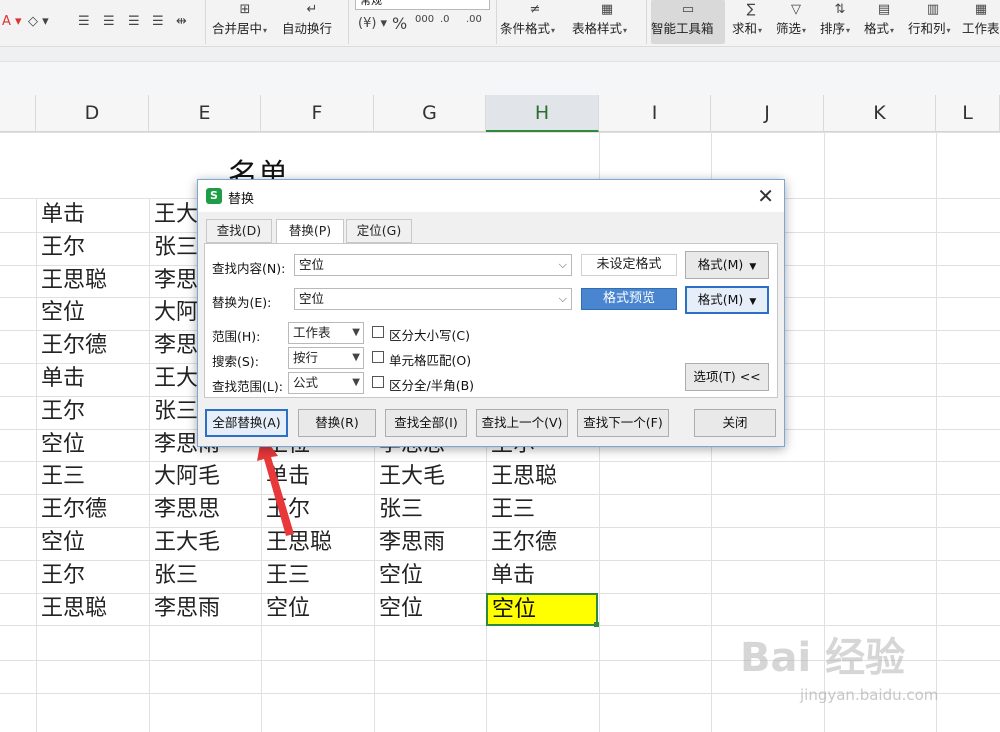 The image size is (1000, 732). Describe the element at coordinates (326, 358) in the screenshot. I see `search-select: 按行 ▼` at that location.